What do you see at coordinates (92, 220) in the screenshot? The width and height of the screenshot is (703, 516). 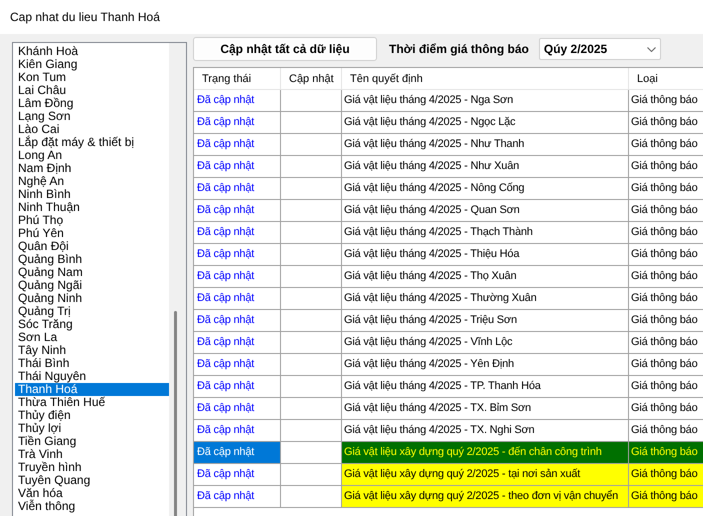 I see `list-item: Phú Thọ` at bounding box center [92, 220].